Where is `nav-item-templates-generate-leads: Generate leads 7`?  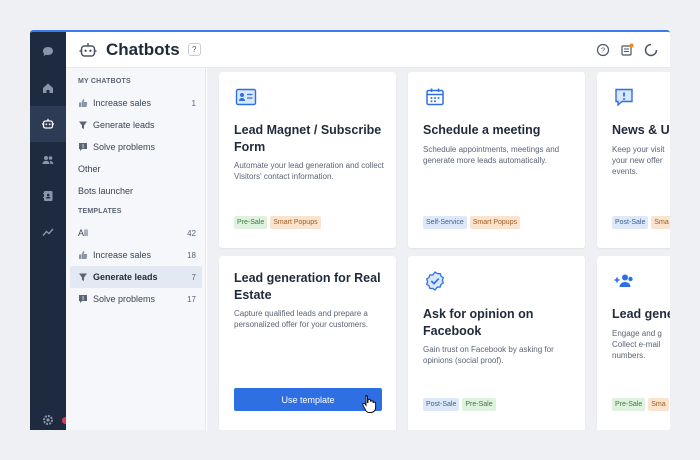
nav-item-templates-generate-leads: Generate leads 7 is located at coordinates (136, 277).